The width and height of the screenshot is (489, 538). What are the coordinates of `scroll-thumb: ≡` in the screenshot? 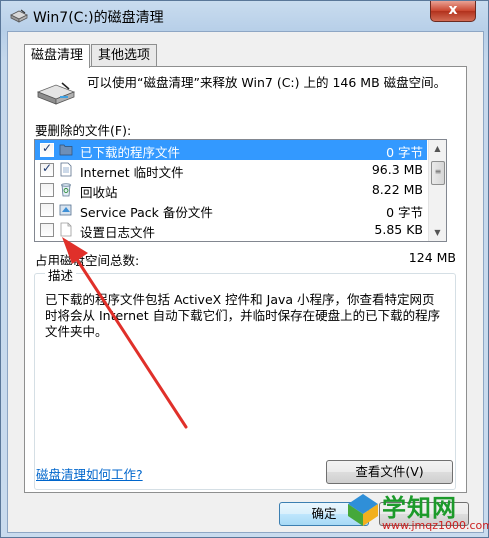 It's located at (438, 173).